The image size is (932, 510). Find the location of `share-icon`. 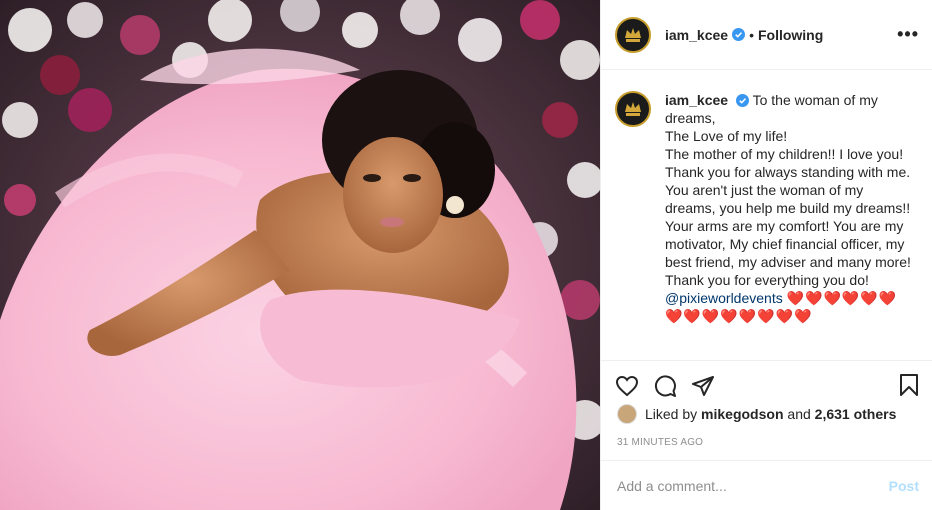

share-icon is located at coordinates (703, 385).